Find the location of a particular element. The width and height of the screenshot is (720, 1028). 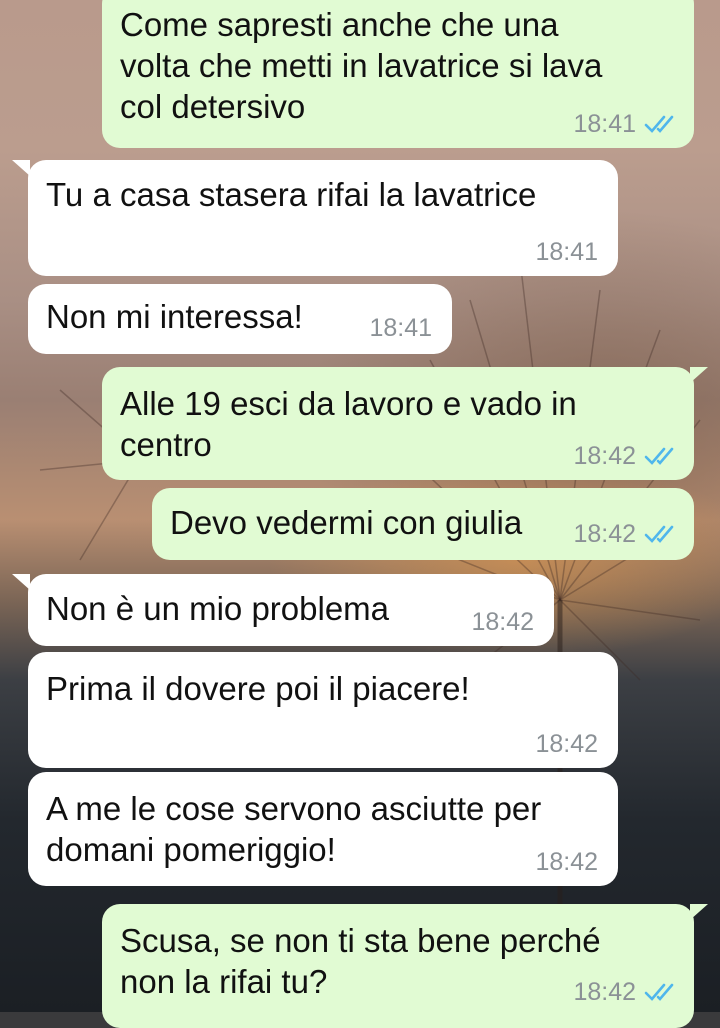

message-text: Tu a casa stasera rifai la lavatrice is located at coordinates (291, 194).